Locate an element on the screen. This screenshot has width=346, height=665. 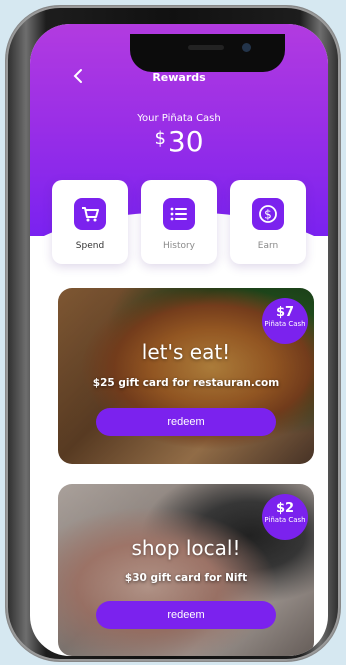
spend-button: Spend is located at coordinates (90, 222).